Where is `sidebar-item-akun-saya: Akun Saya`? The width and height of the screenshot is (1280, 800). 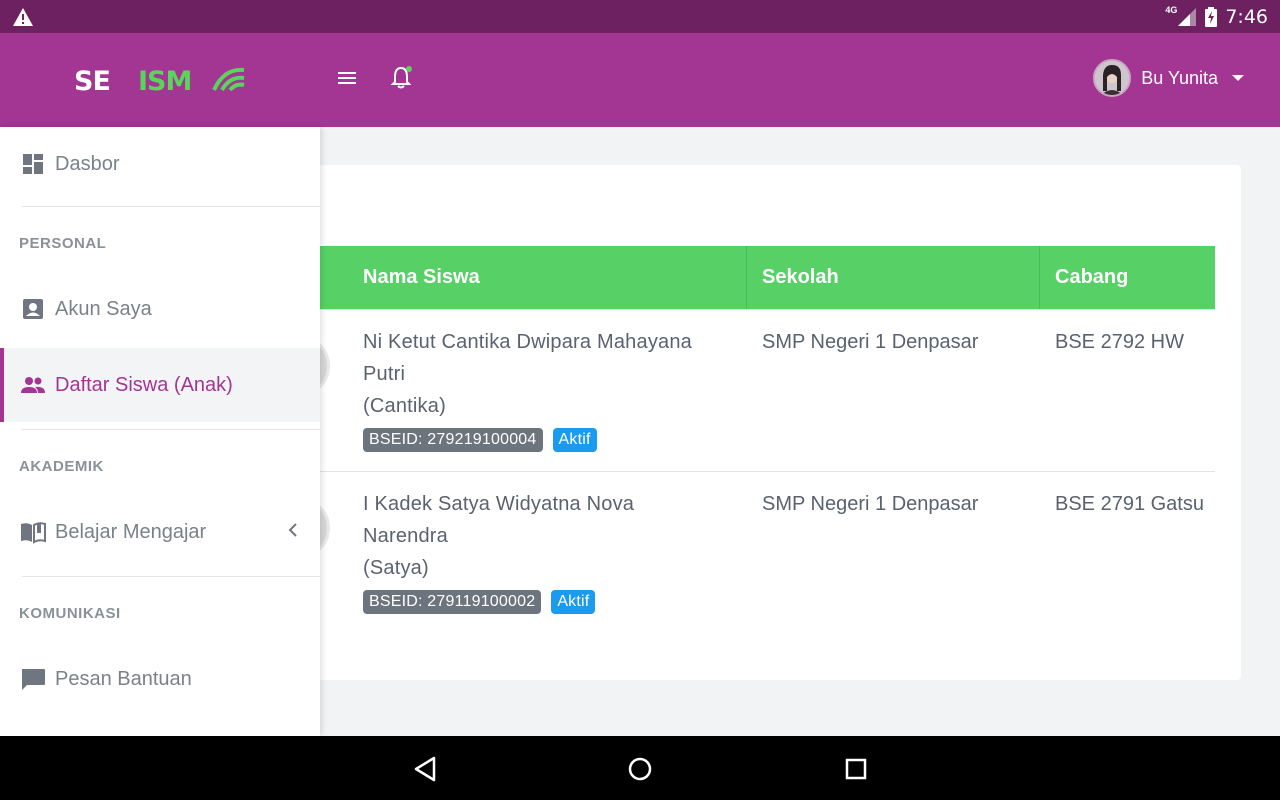 sidebar-item-akun-saya: Akun Saya is located at coordinates (160, 309).